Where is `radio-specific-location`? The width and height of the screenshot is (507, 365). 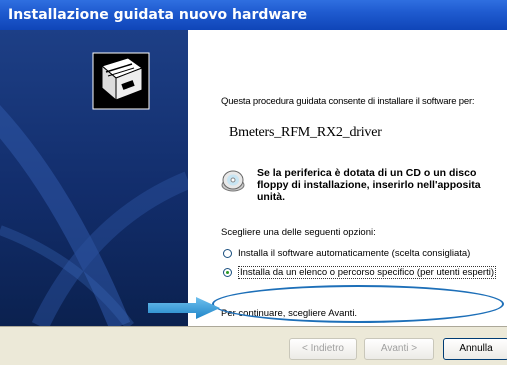 radio-specific-location is located at coordinates (227, 272).